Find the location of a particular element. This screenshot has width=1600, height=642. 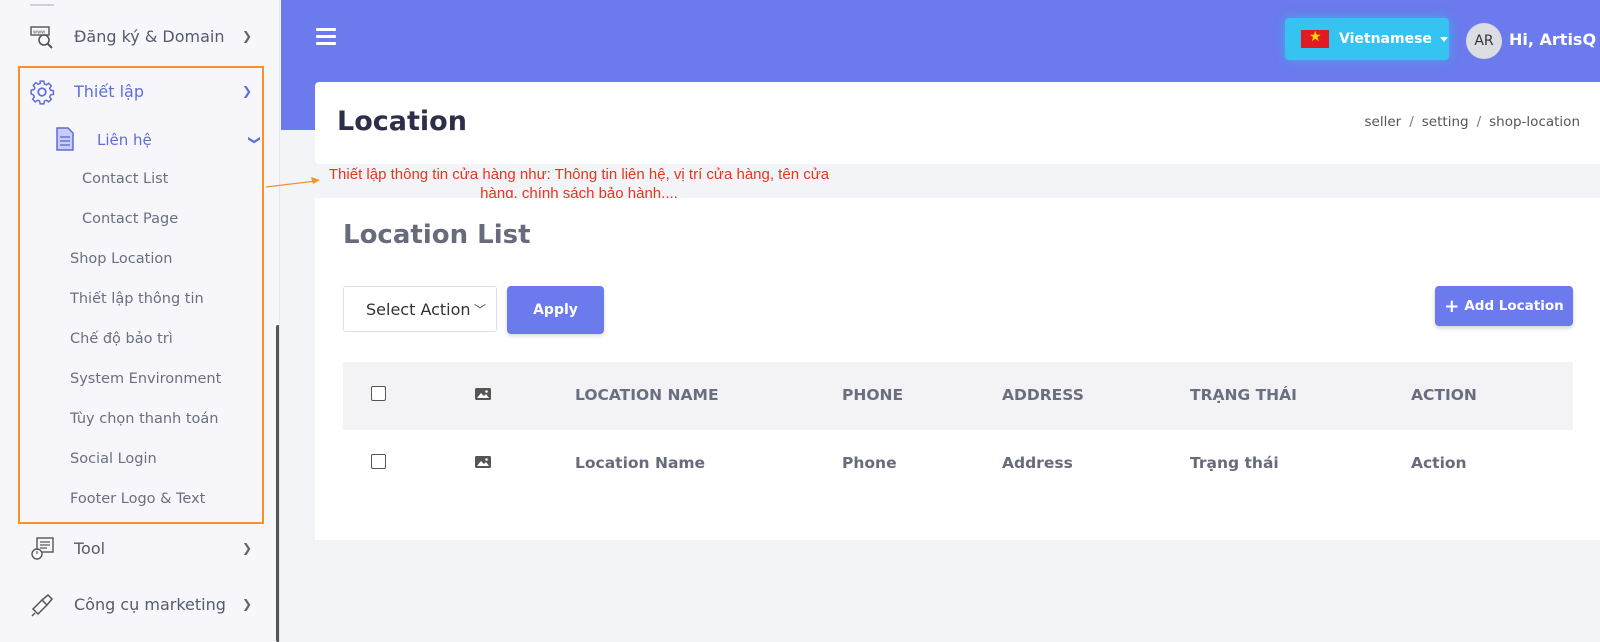

domain-search-icon: www is located at coordinates (42, 37).